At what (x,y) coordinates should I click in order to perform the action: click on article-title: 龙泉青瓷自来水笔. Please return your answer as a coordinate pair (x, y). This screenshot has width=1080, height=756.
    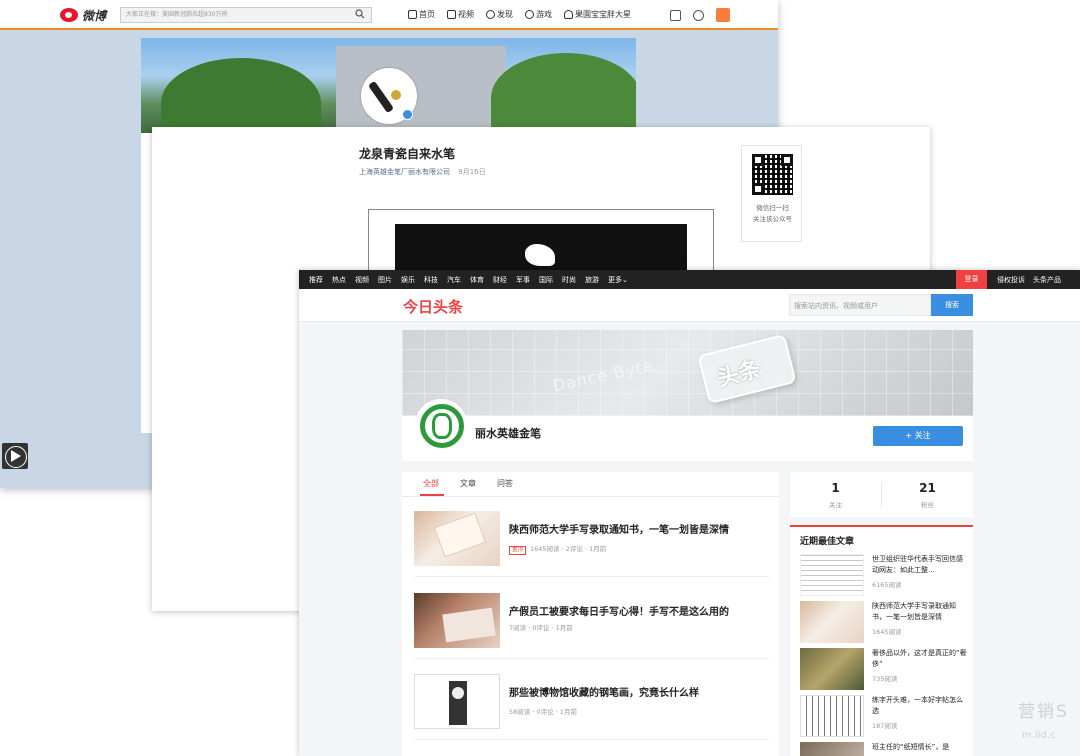
    Looking at the image, I should click on (407, 154).